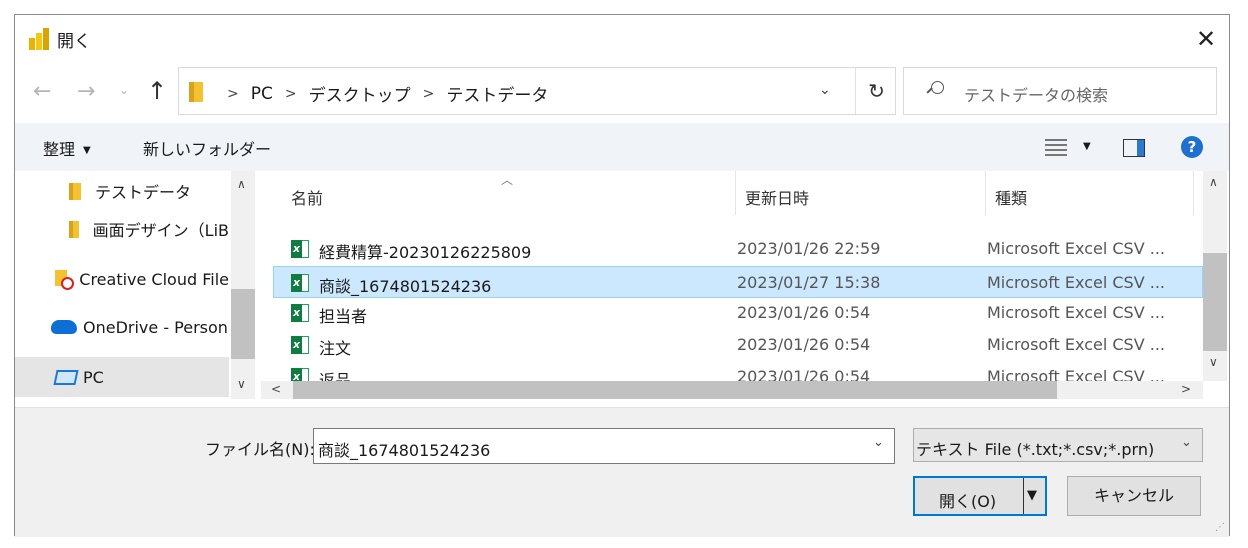 This screenshot has height=548, width=1248. I want to click on up-arrow-icon: ↑, so click(157, 91).